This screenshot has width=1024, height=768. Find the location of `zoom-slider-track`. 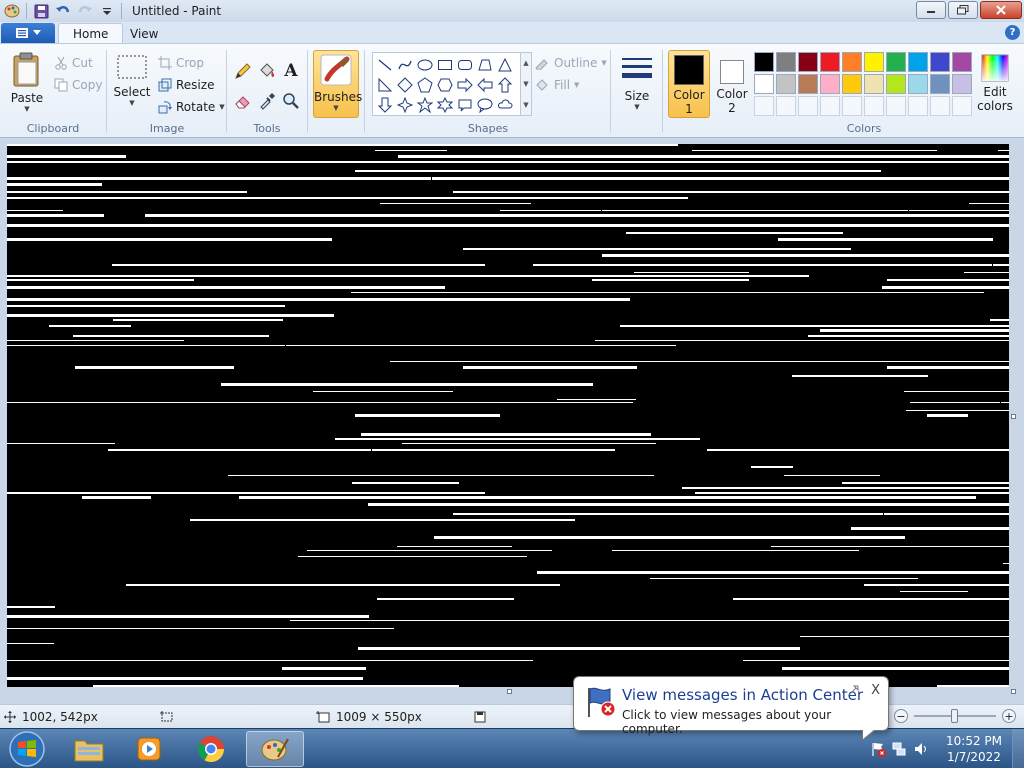

zoom-slider-track is located at coordinates (955, 716).